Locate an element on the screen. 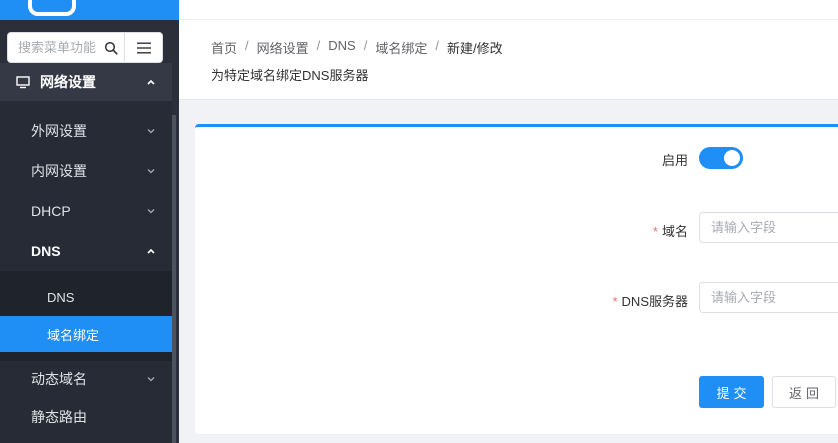 The image size is (838, 443). menu-toggle-button is located at coordinates (144, 47).